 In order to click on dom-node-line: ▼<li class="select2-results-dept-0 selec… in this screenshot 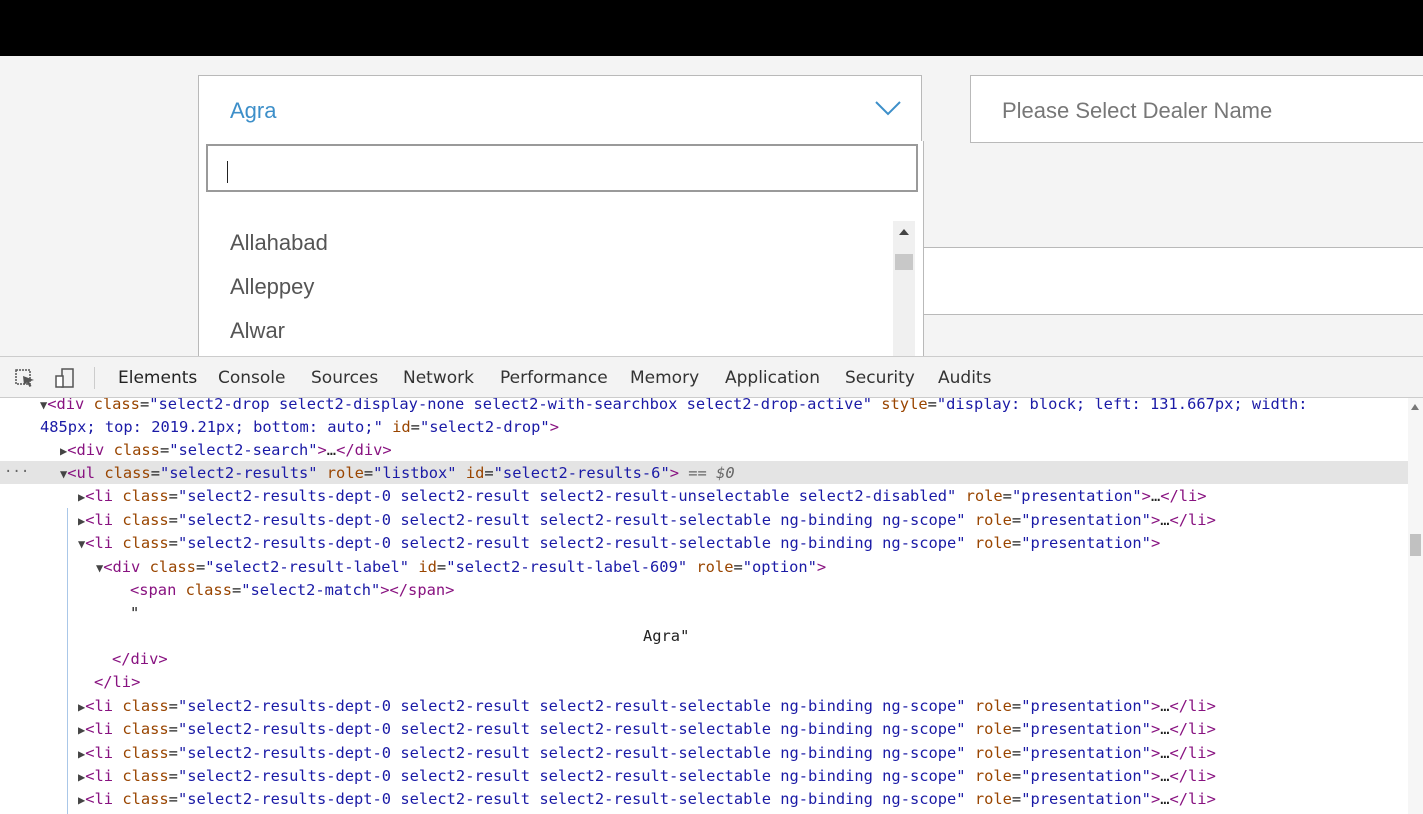, I will do `click(619, 543)`.